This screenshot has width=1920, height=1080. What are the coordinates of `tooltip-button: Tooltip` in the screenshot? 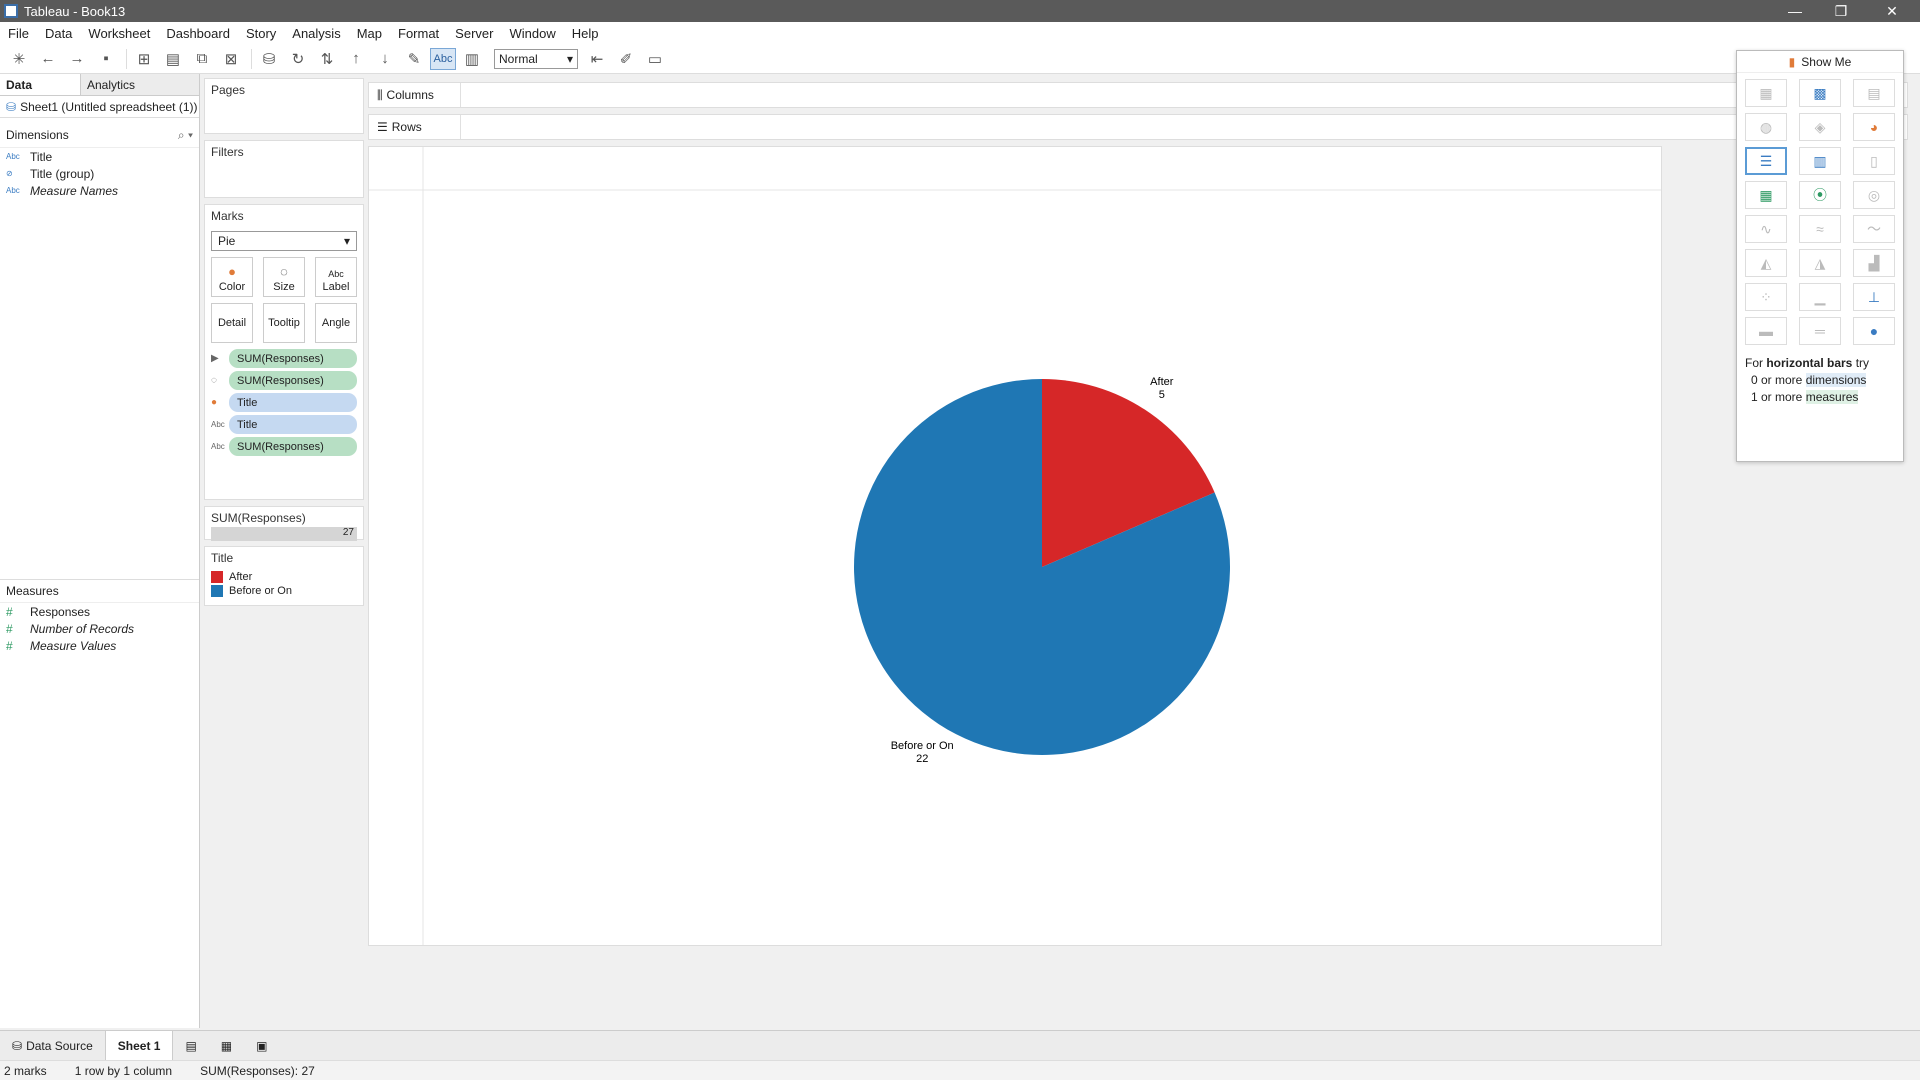 It's located at (284, 323).